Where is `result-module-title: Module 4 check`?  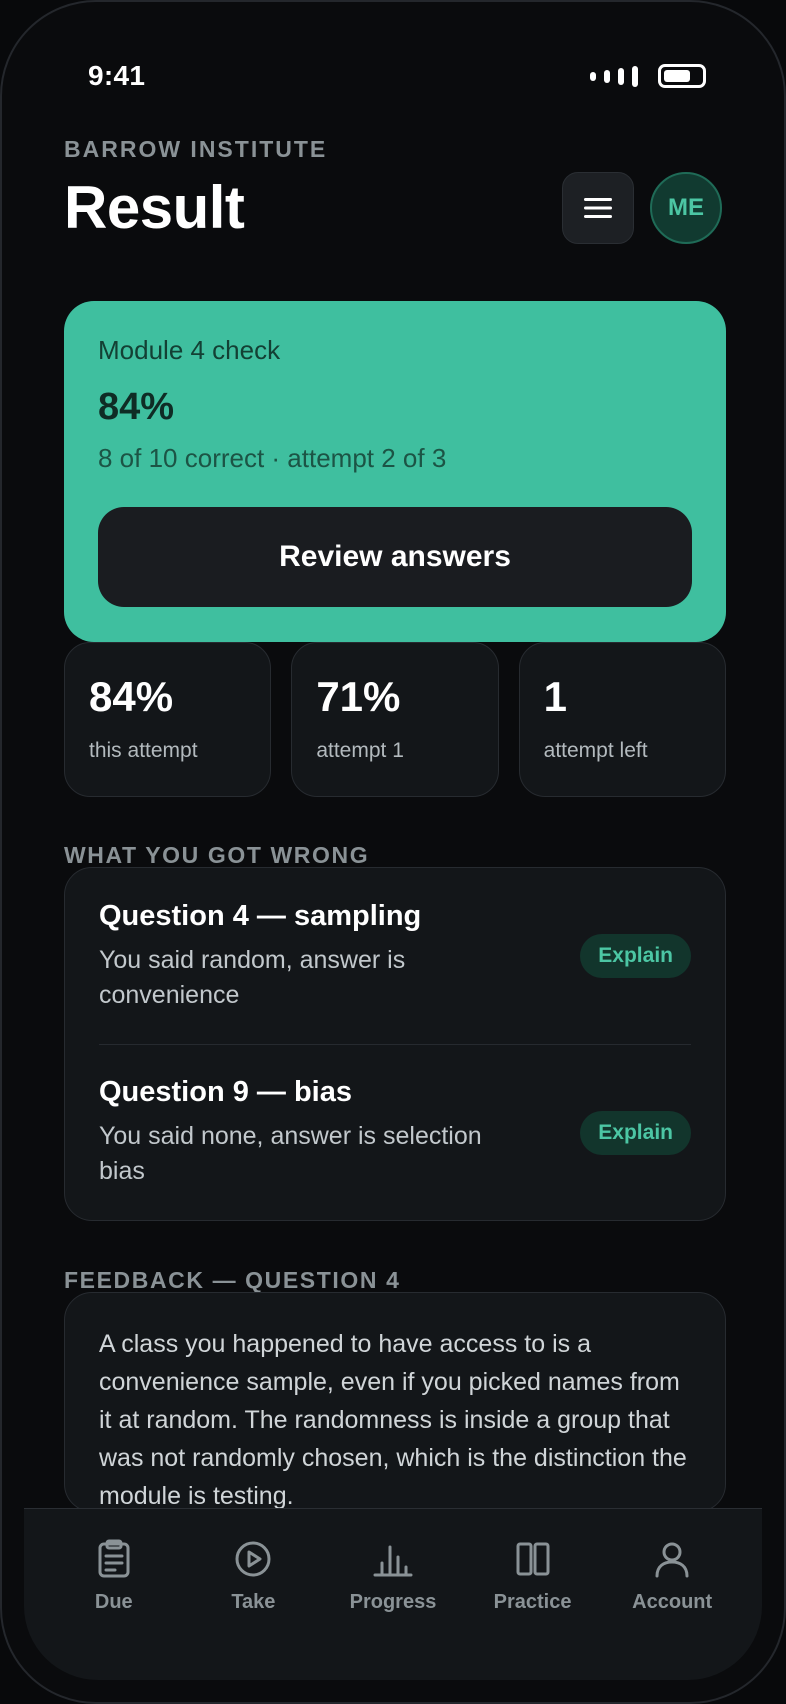
result-module-title: Module 4 check is located at coordinates (189, 350).